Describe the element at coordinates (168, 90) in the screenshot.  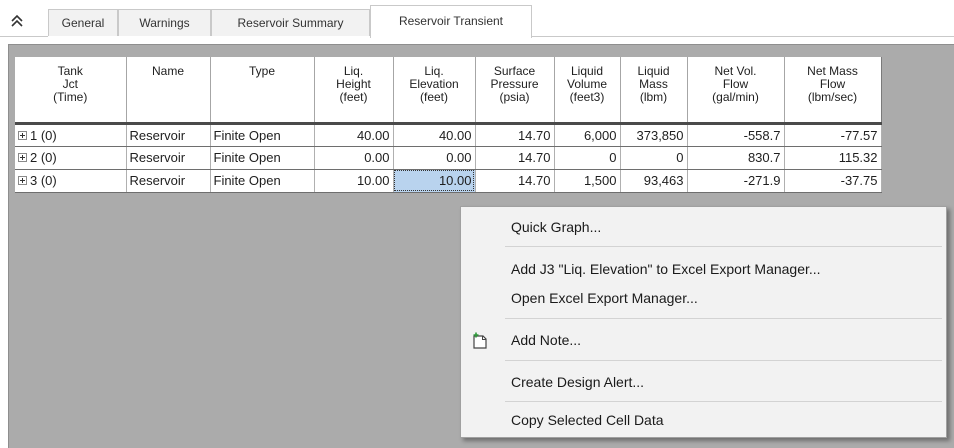
I see `column-header: Name` at that location.